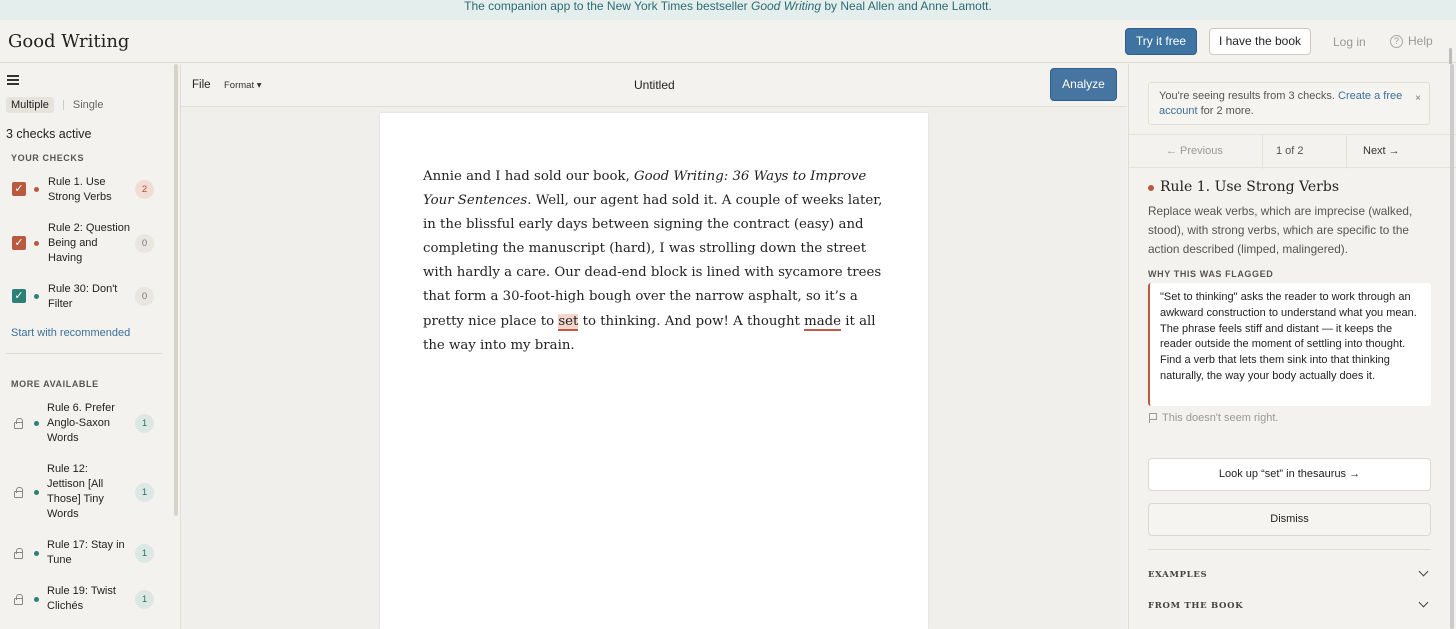 This screenshot has width=1456, height=629. What do you see at coordinates (48, 158) in the screenshot?
I see `your-checks-heading: YOUR CHECKS` at bounding box center [48, 158].